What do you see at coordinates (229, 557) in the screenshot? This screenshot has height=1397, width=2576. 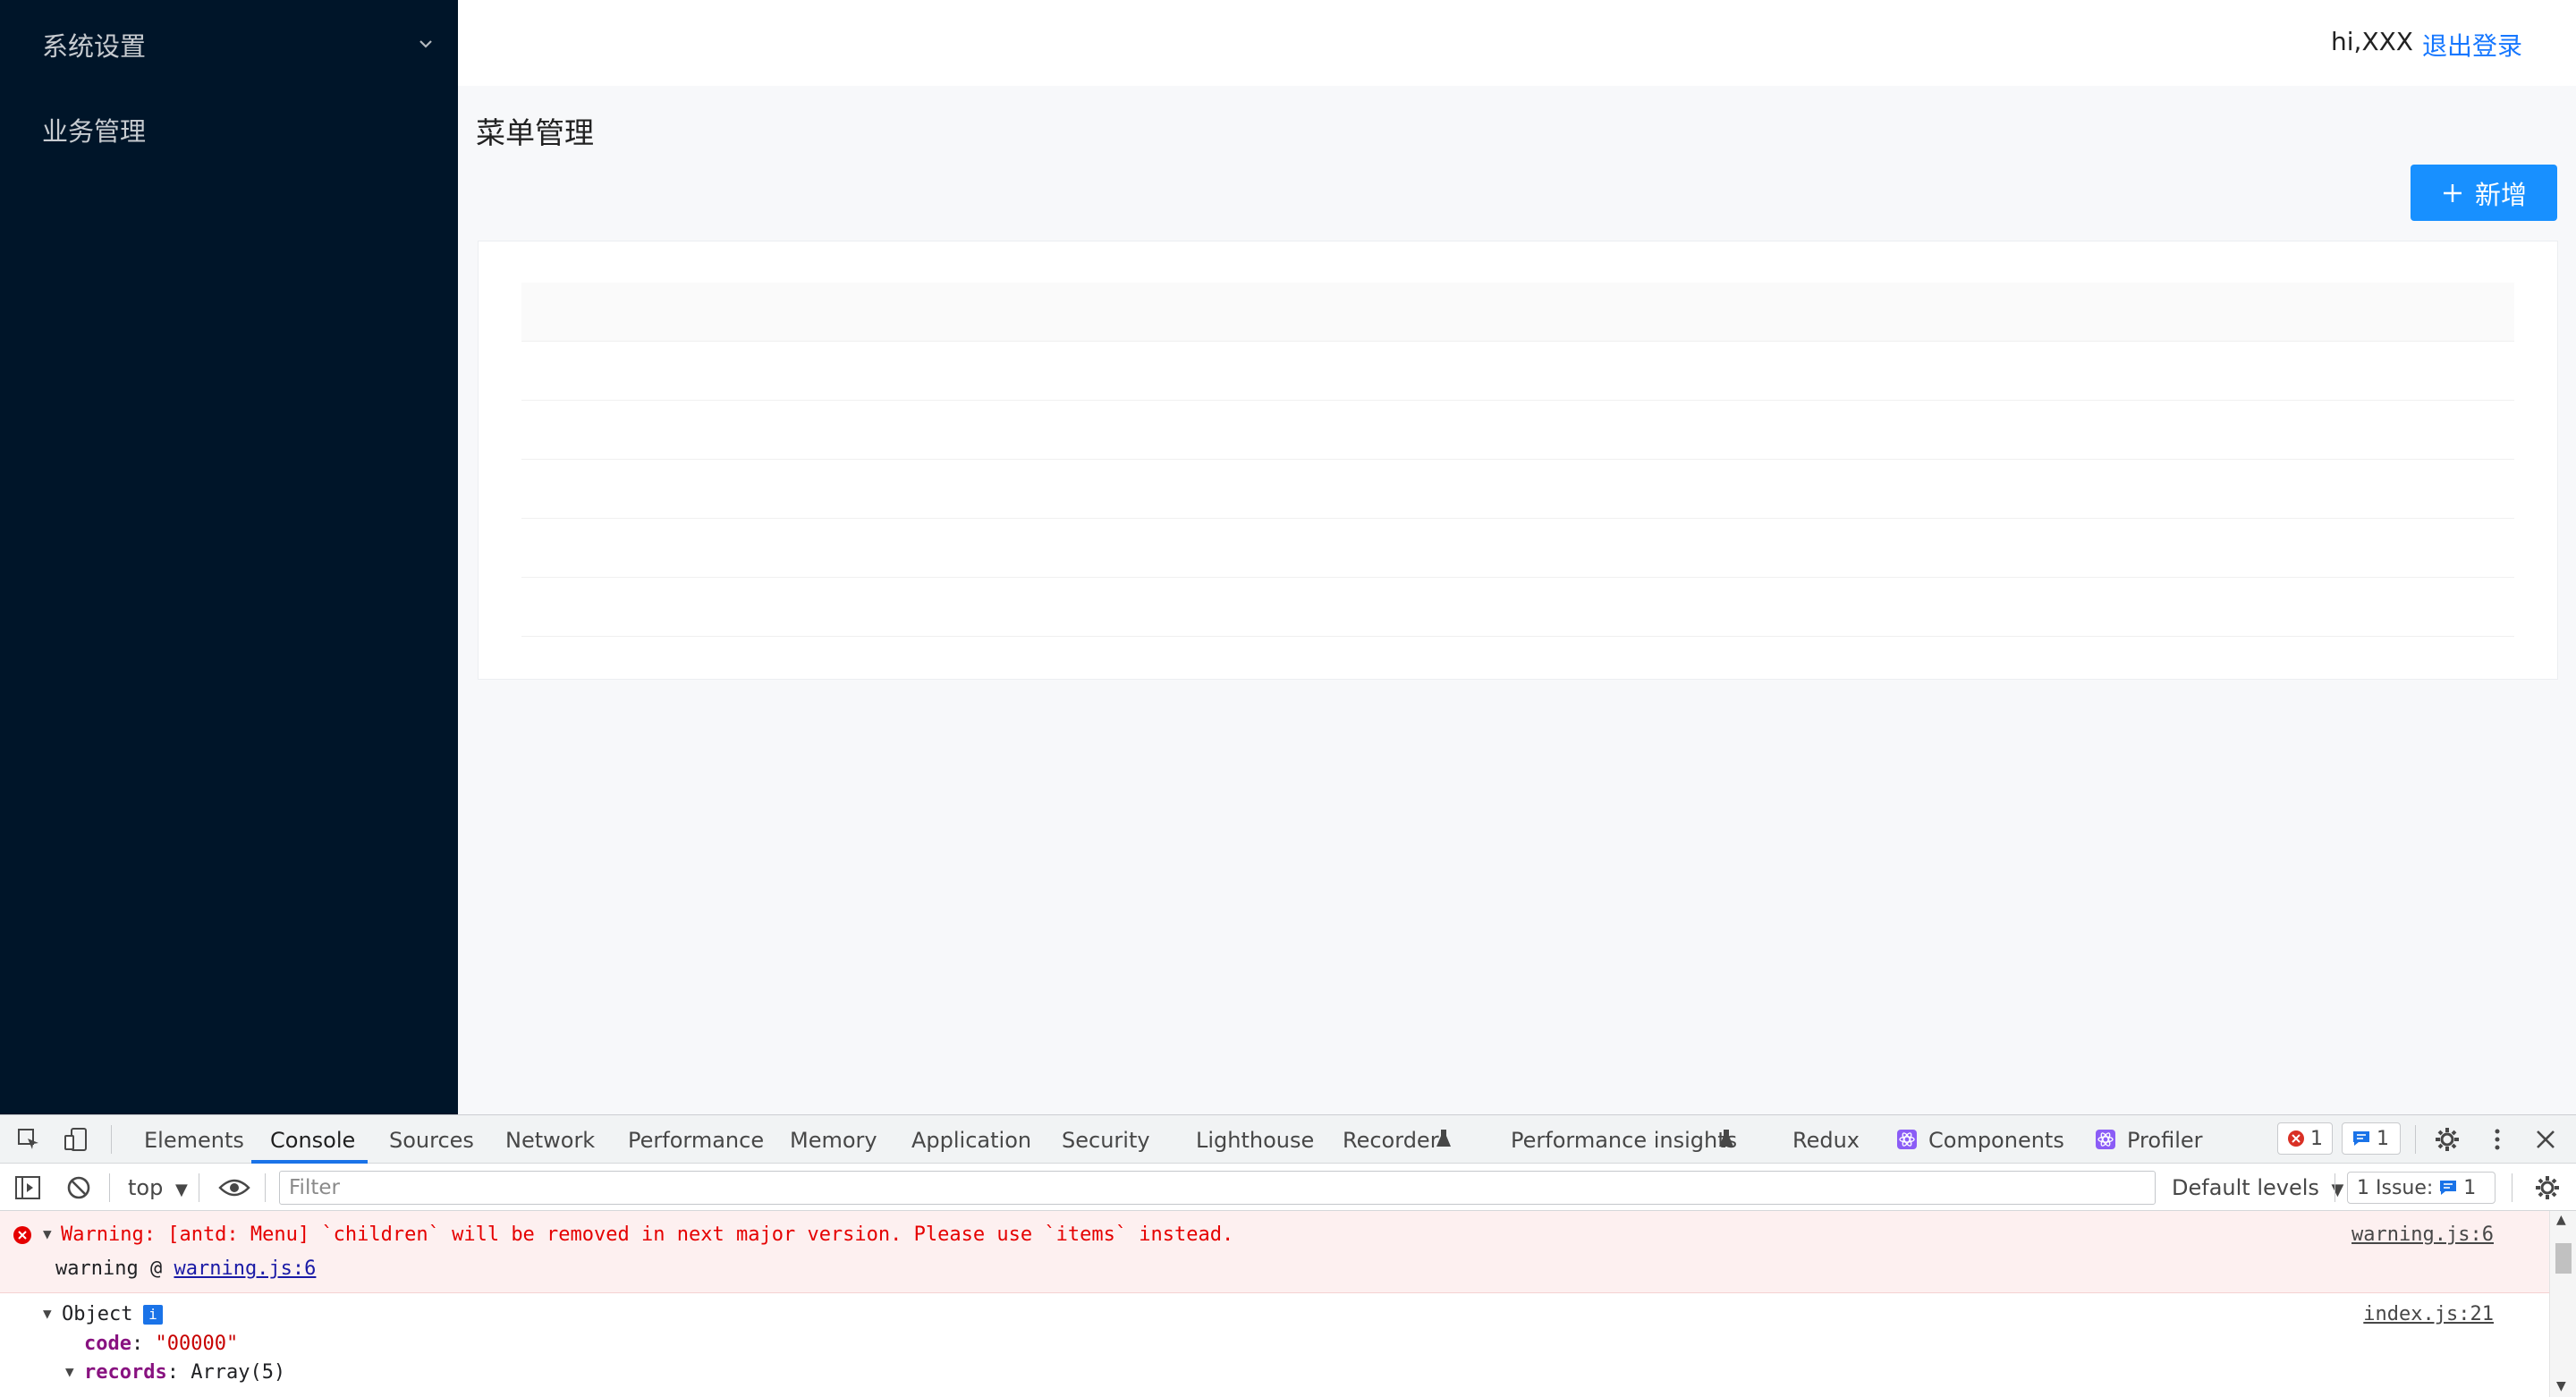 I see `sidebar: 系统设置 业务管理` at bounding box center [229, 557].